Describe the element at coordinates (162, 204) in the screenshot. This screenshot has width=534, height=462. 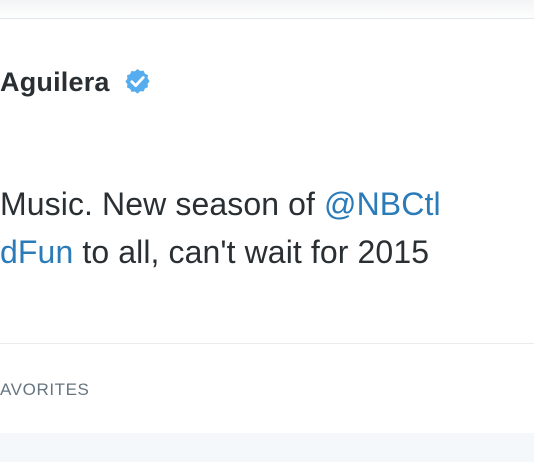
I see `tweet-text-segment: Music. New season of` at that location.